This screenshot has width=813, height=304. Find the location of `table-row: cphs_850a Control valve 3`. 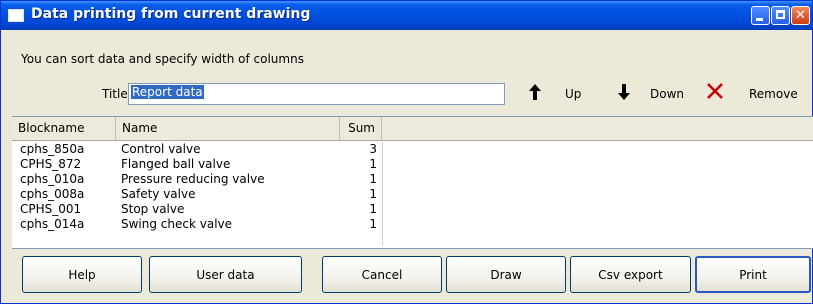

table-row: cphs_850a Control valve 3 is located at coordinates (412, 149).